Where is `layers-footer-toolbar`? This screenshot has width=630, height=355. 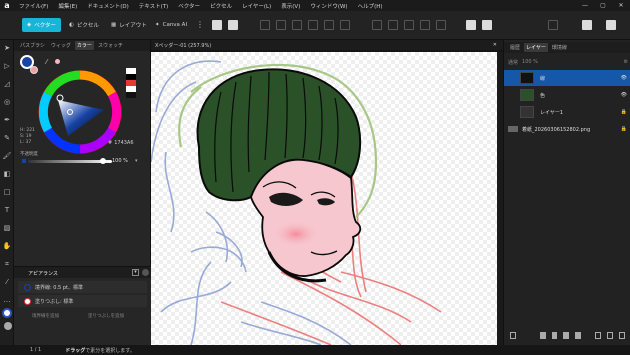
layers-footer-toolbar is located at coordinates (567, 336).